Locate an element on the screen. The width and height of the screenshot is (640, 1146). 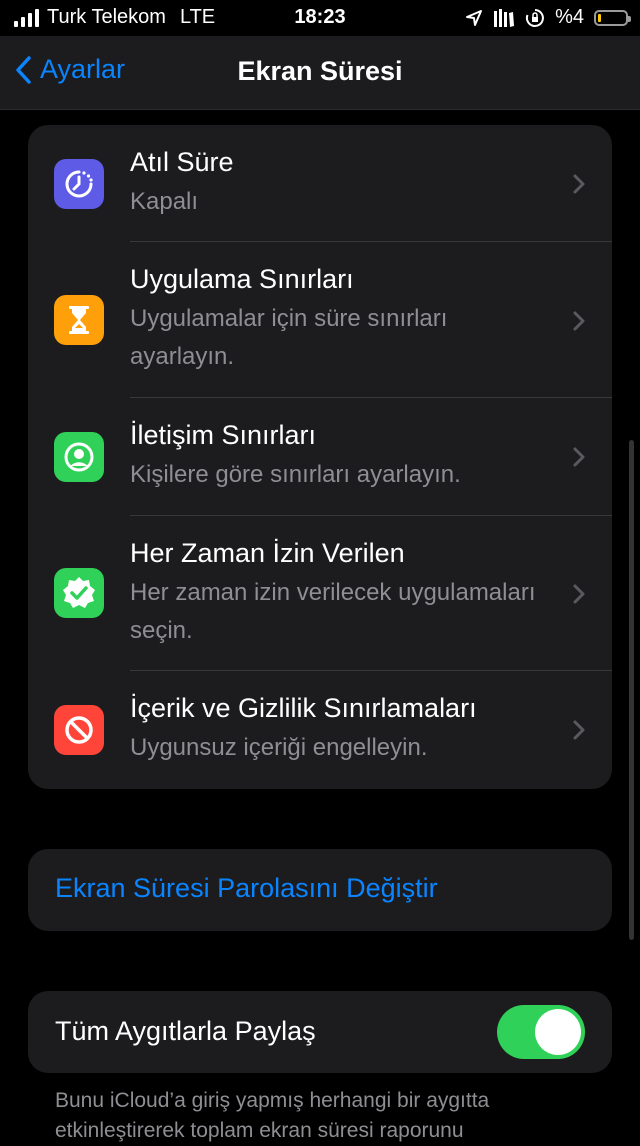
status-bar: Turk Telekom LTE 18:23 %4 is located at coordinates (320, 18).